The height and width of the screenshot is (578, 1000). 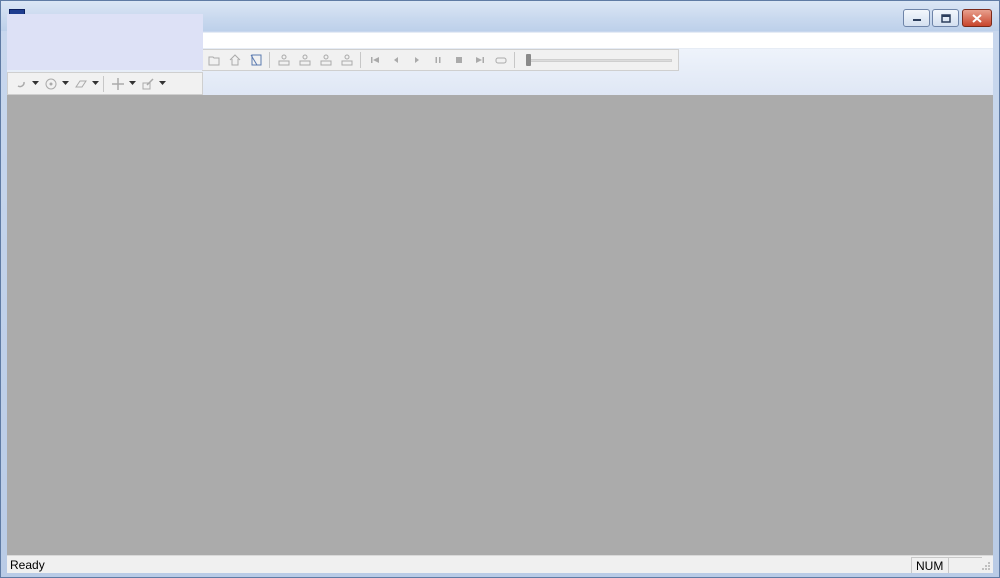 I want to click on loop-button, so click(x=500, y=60).